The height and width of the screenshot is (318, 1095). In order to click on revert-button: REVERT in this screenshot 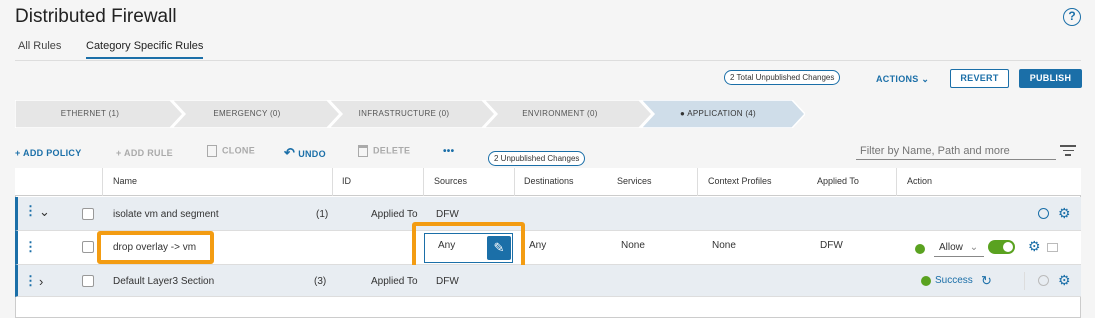, I will do `click(979, 78)`.